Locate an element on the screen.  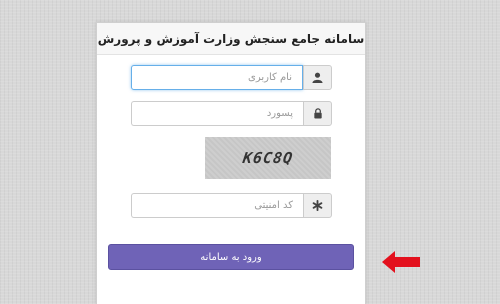
panel-title: سامانه جامع سنجش وزارت آموزش و پرورش is located at coordinates (231, 39).